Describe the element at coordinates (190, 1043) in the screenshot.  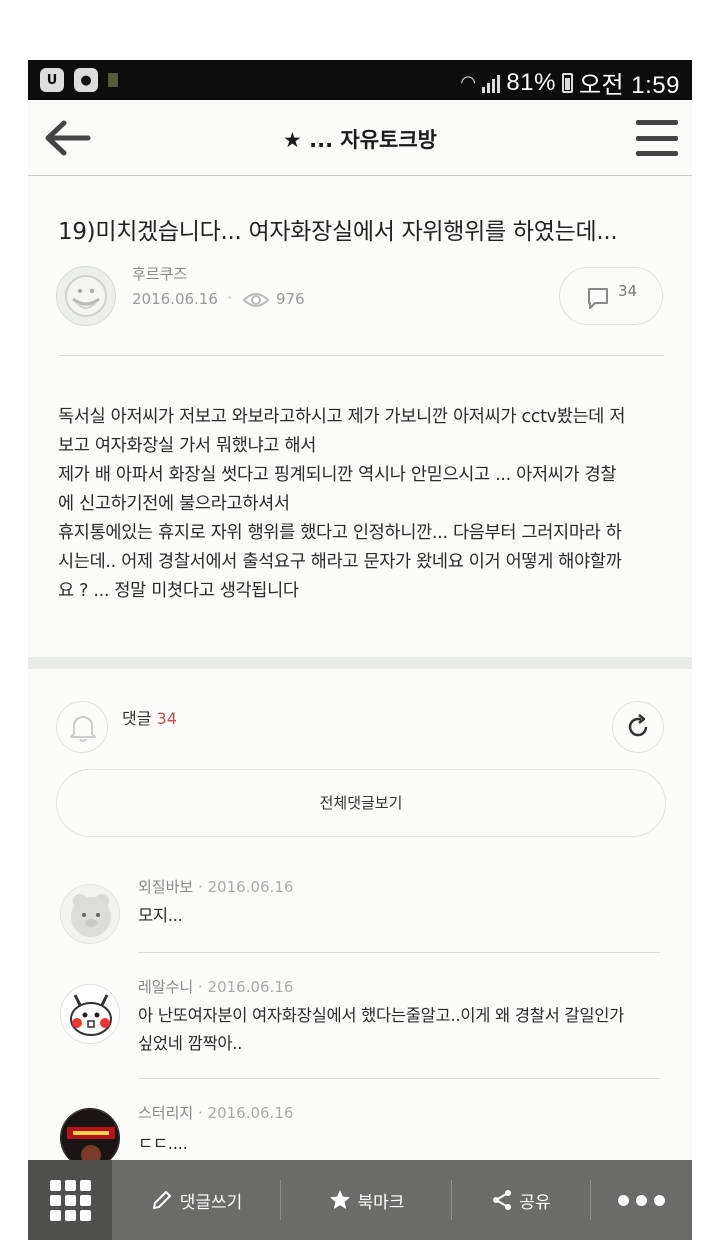
I see `comment-text: 싶었네 깜짝아..` at that location.